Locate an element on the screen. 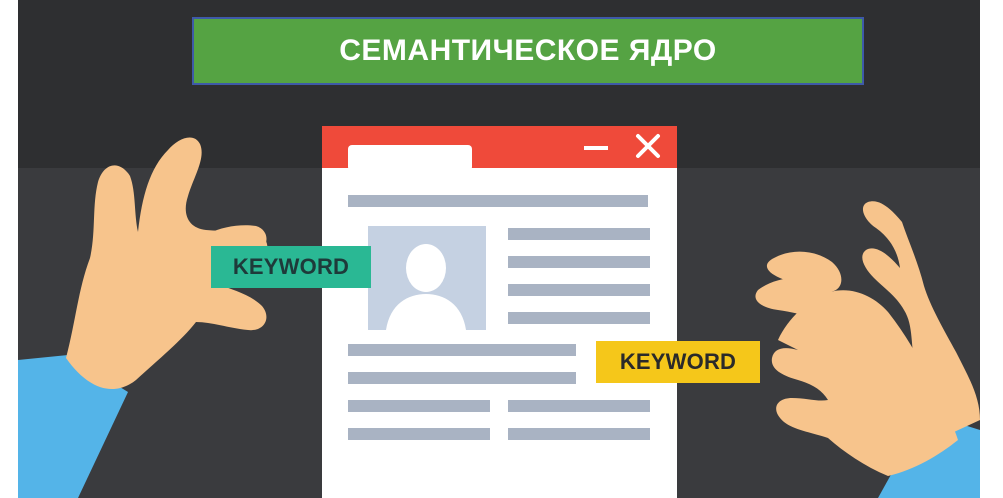 Image resolution: width=1003 pixels, height=498 pixels. minimize-icon is located at coordinates (596, 148).